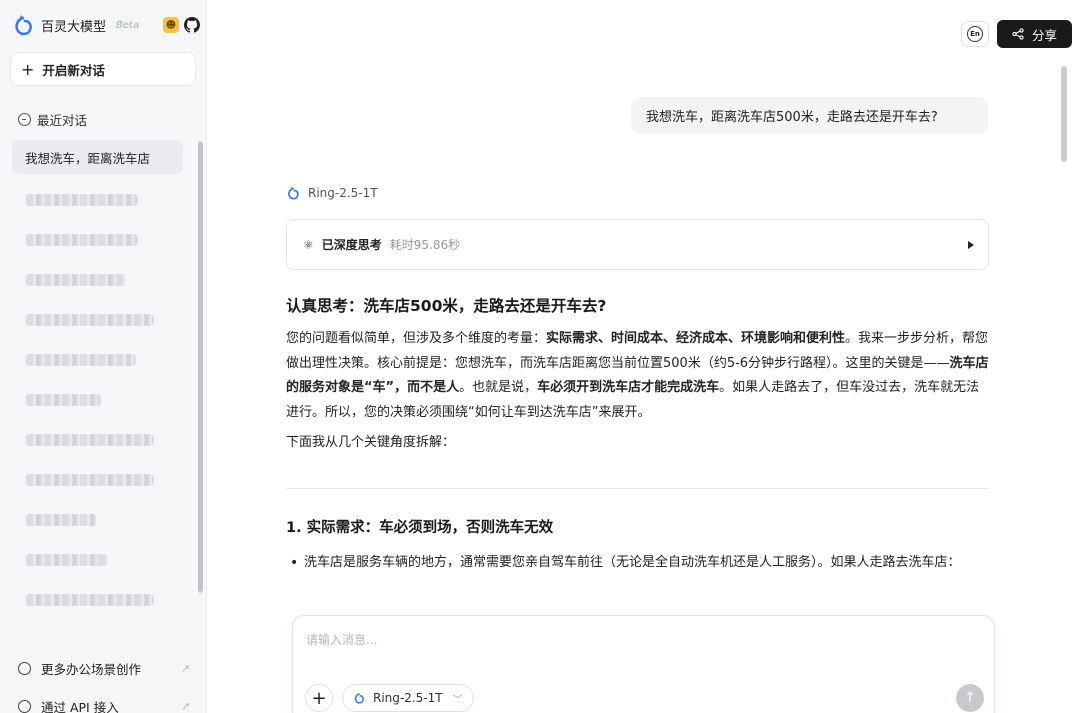  What do you see at coordinates (80, 706) in the screenshot?
I see `api-access-label: 通过 API 接入` at bounding box center [80, 706].